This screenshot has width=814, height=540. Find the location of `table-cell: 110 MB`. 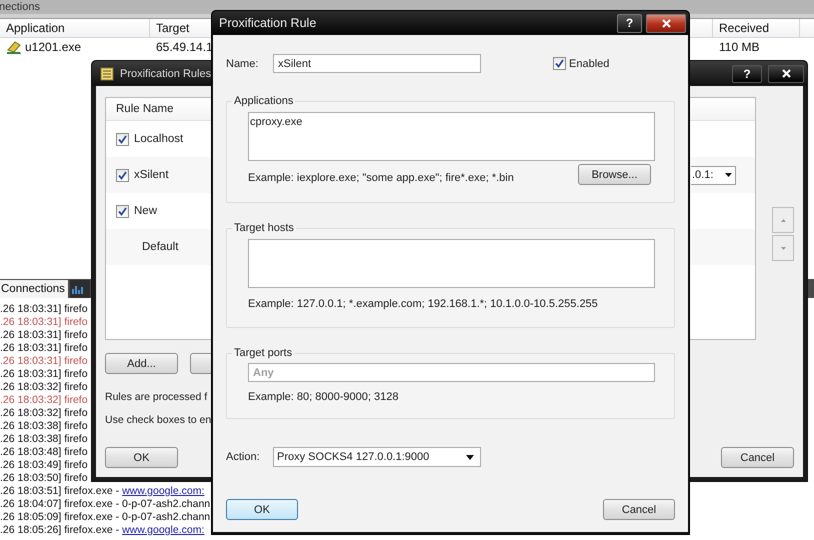

table-cell: 110 MB is located at coordinates (739, 47).